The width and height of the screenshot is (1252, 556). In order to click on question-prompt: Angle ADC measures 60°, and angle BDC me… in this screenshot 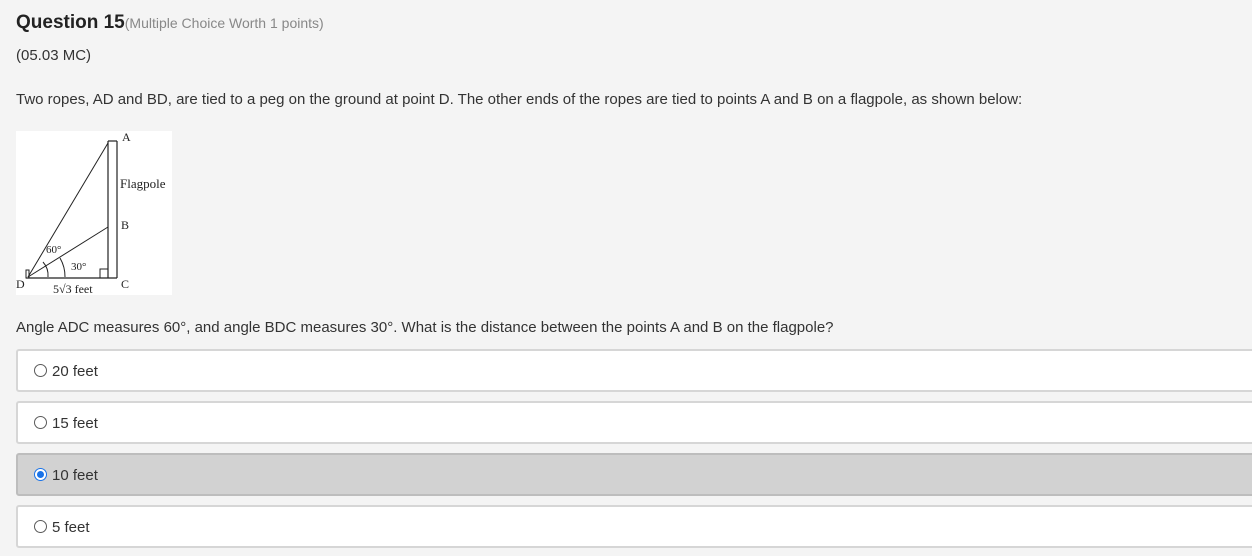, I will do `click(425, 327)`.